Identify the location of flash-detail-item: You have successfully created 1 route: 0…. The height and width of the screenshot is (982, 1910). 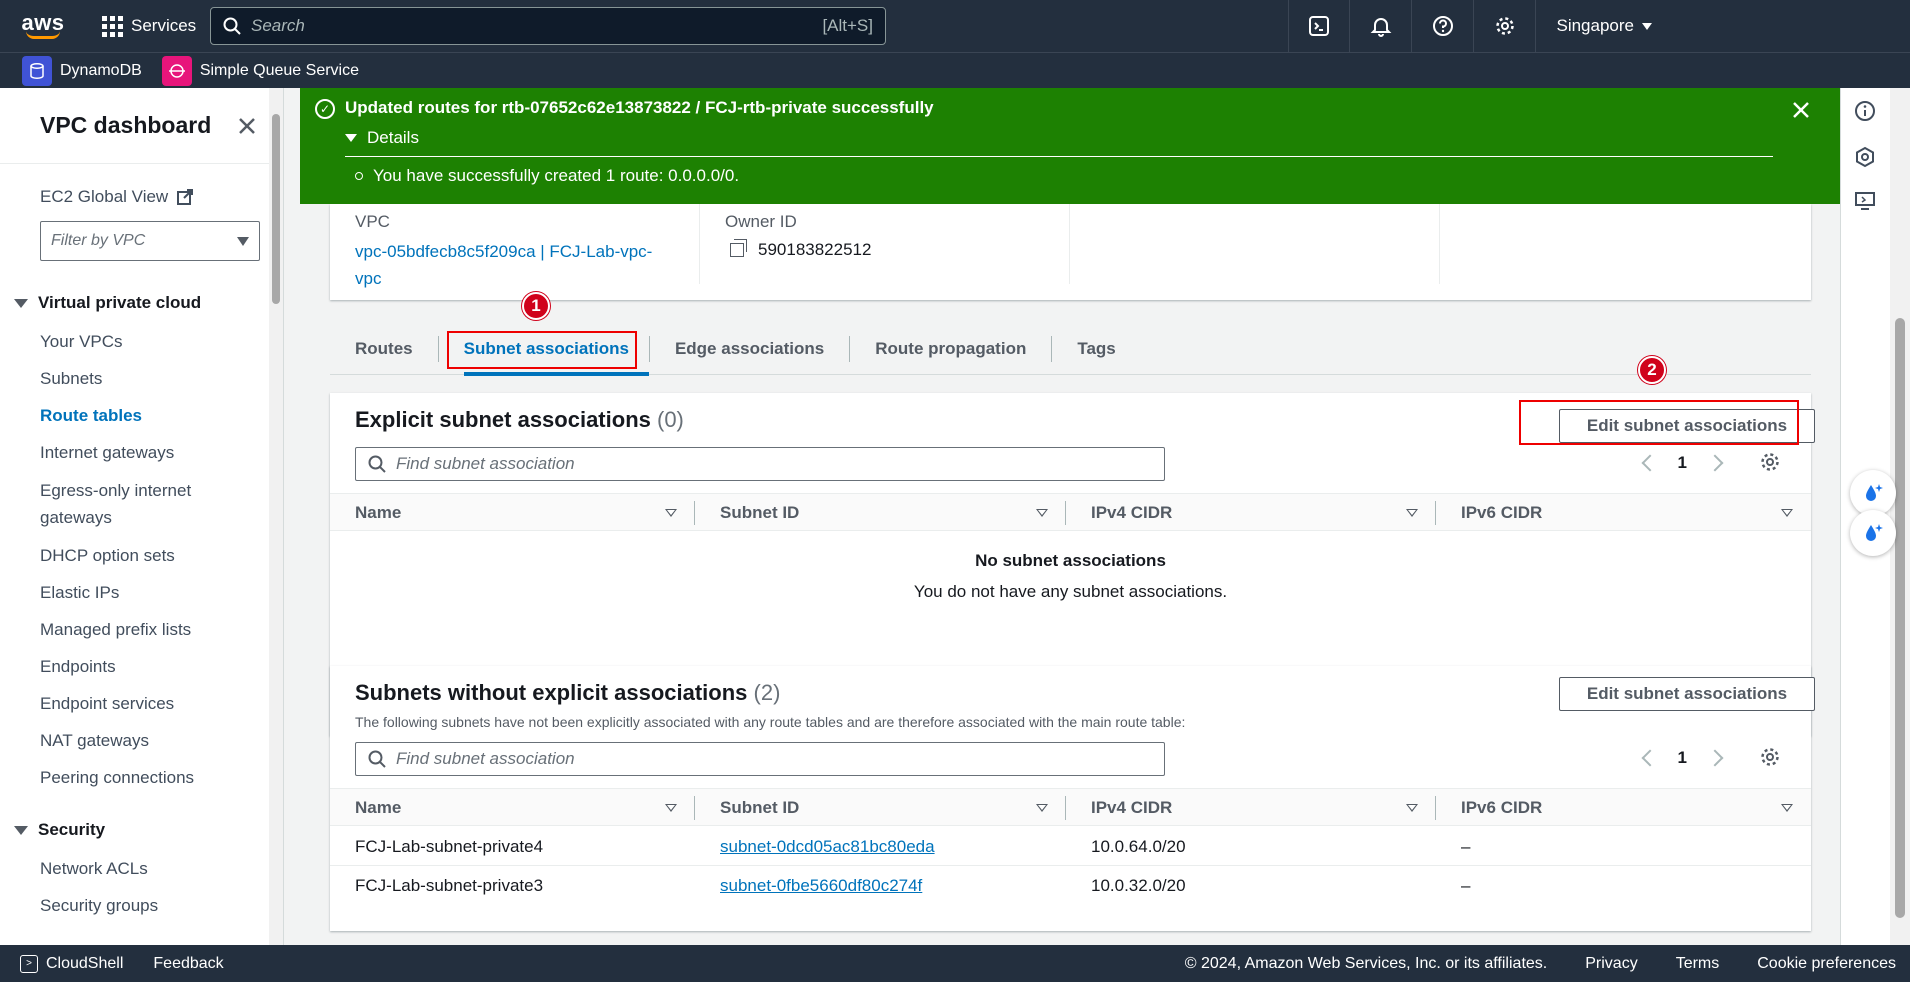
(547, 176).